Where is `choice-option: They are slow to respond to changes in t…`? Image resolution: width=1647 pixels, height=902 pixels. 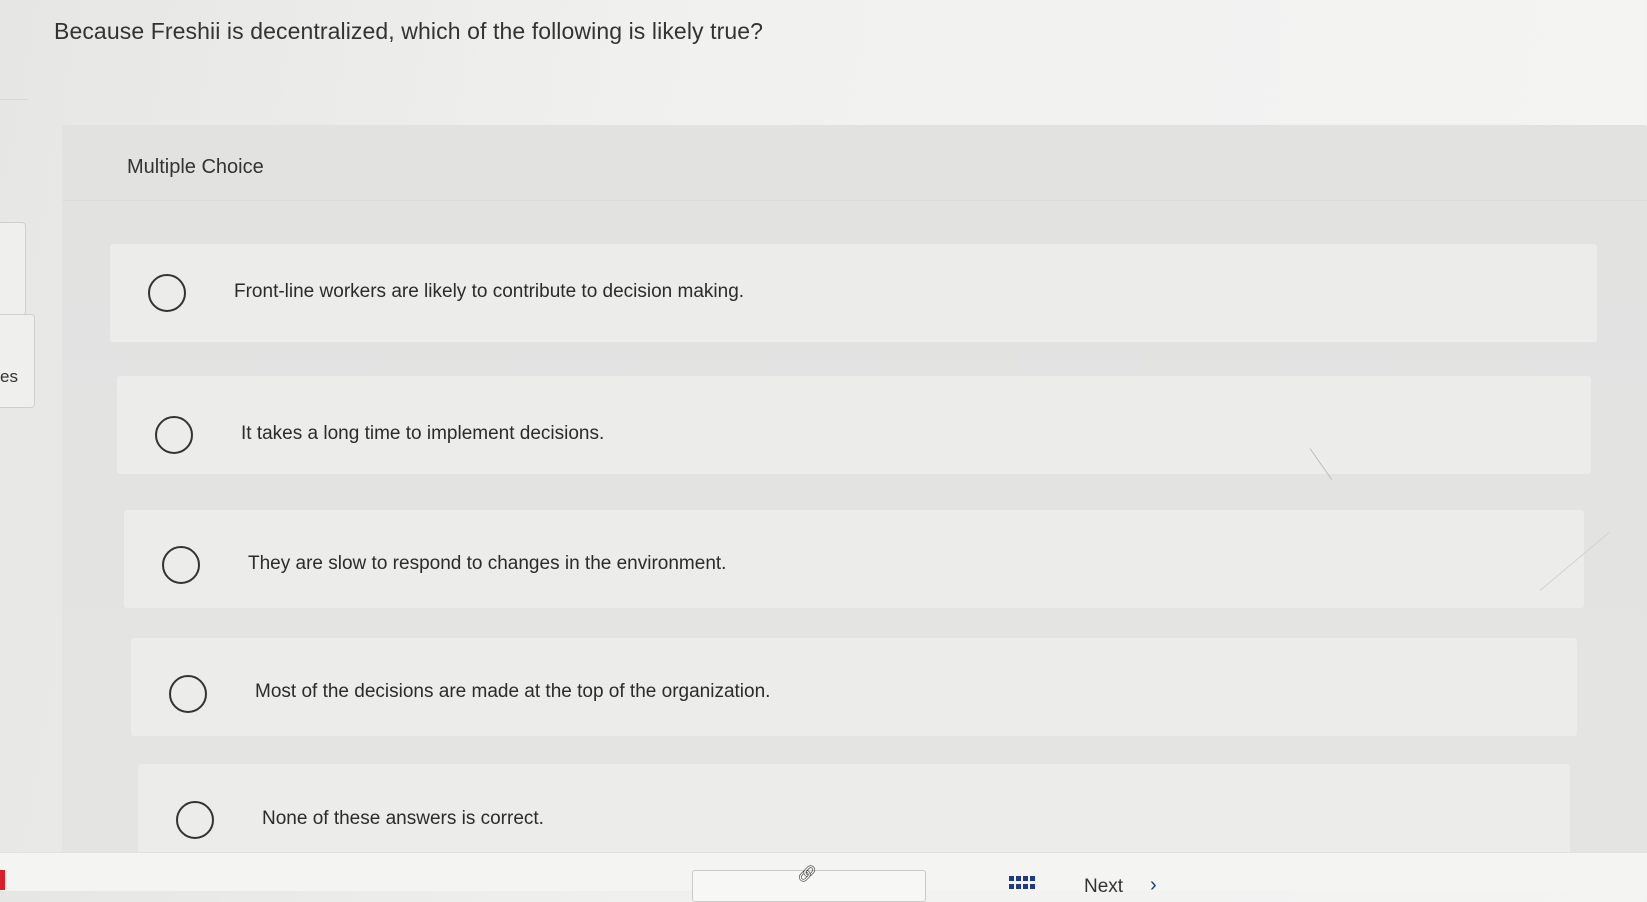
choice-option: They are slow to respond to changes in t… is located at coordinates (854, 559).